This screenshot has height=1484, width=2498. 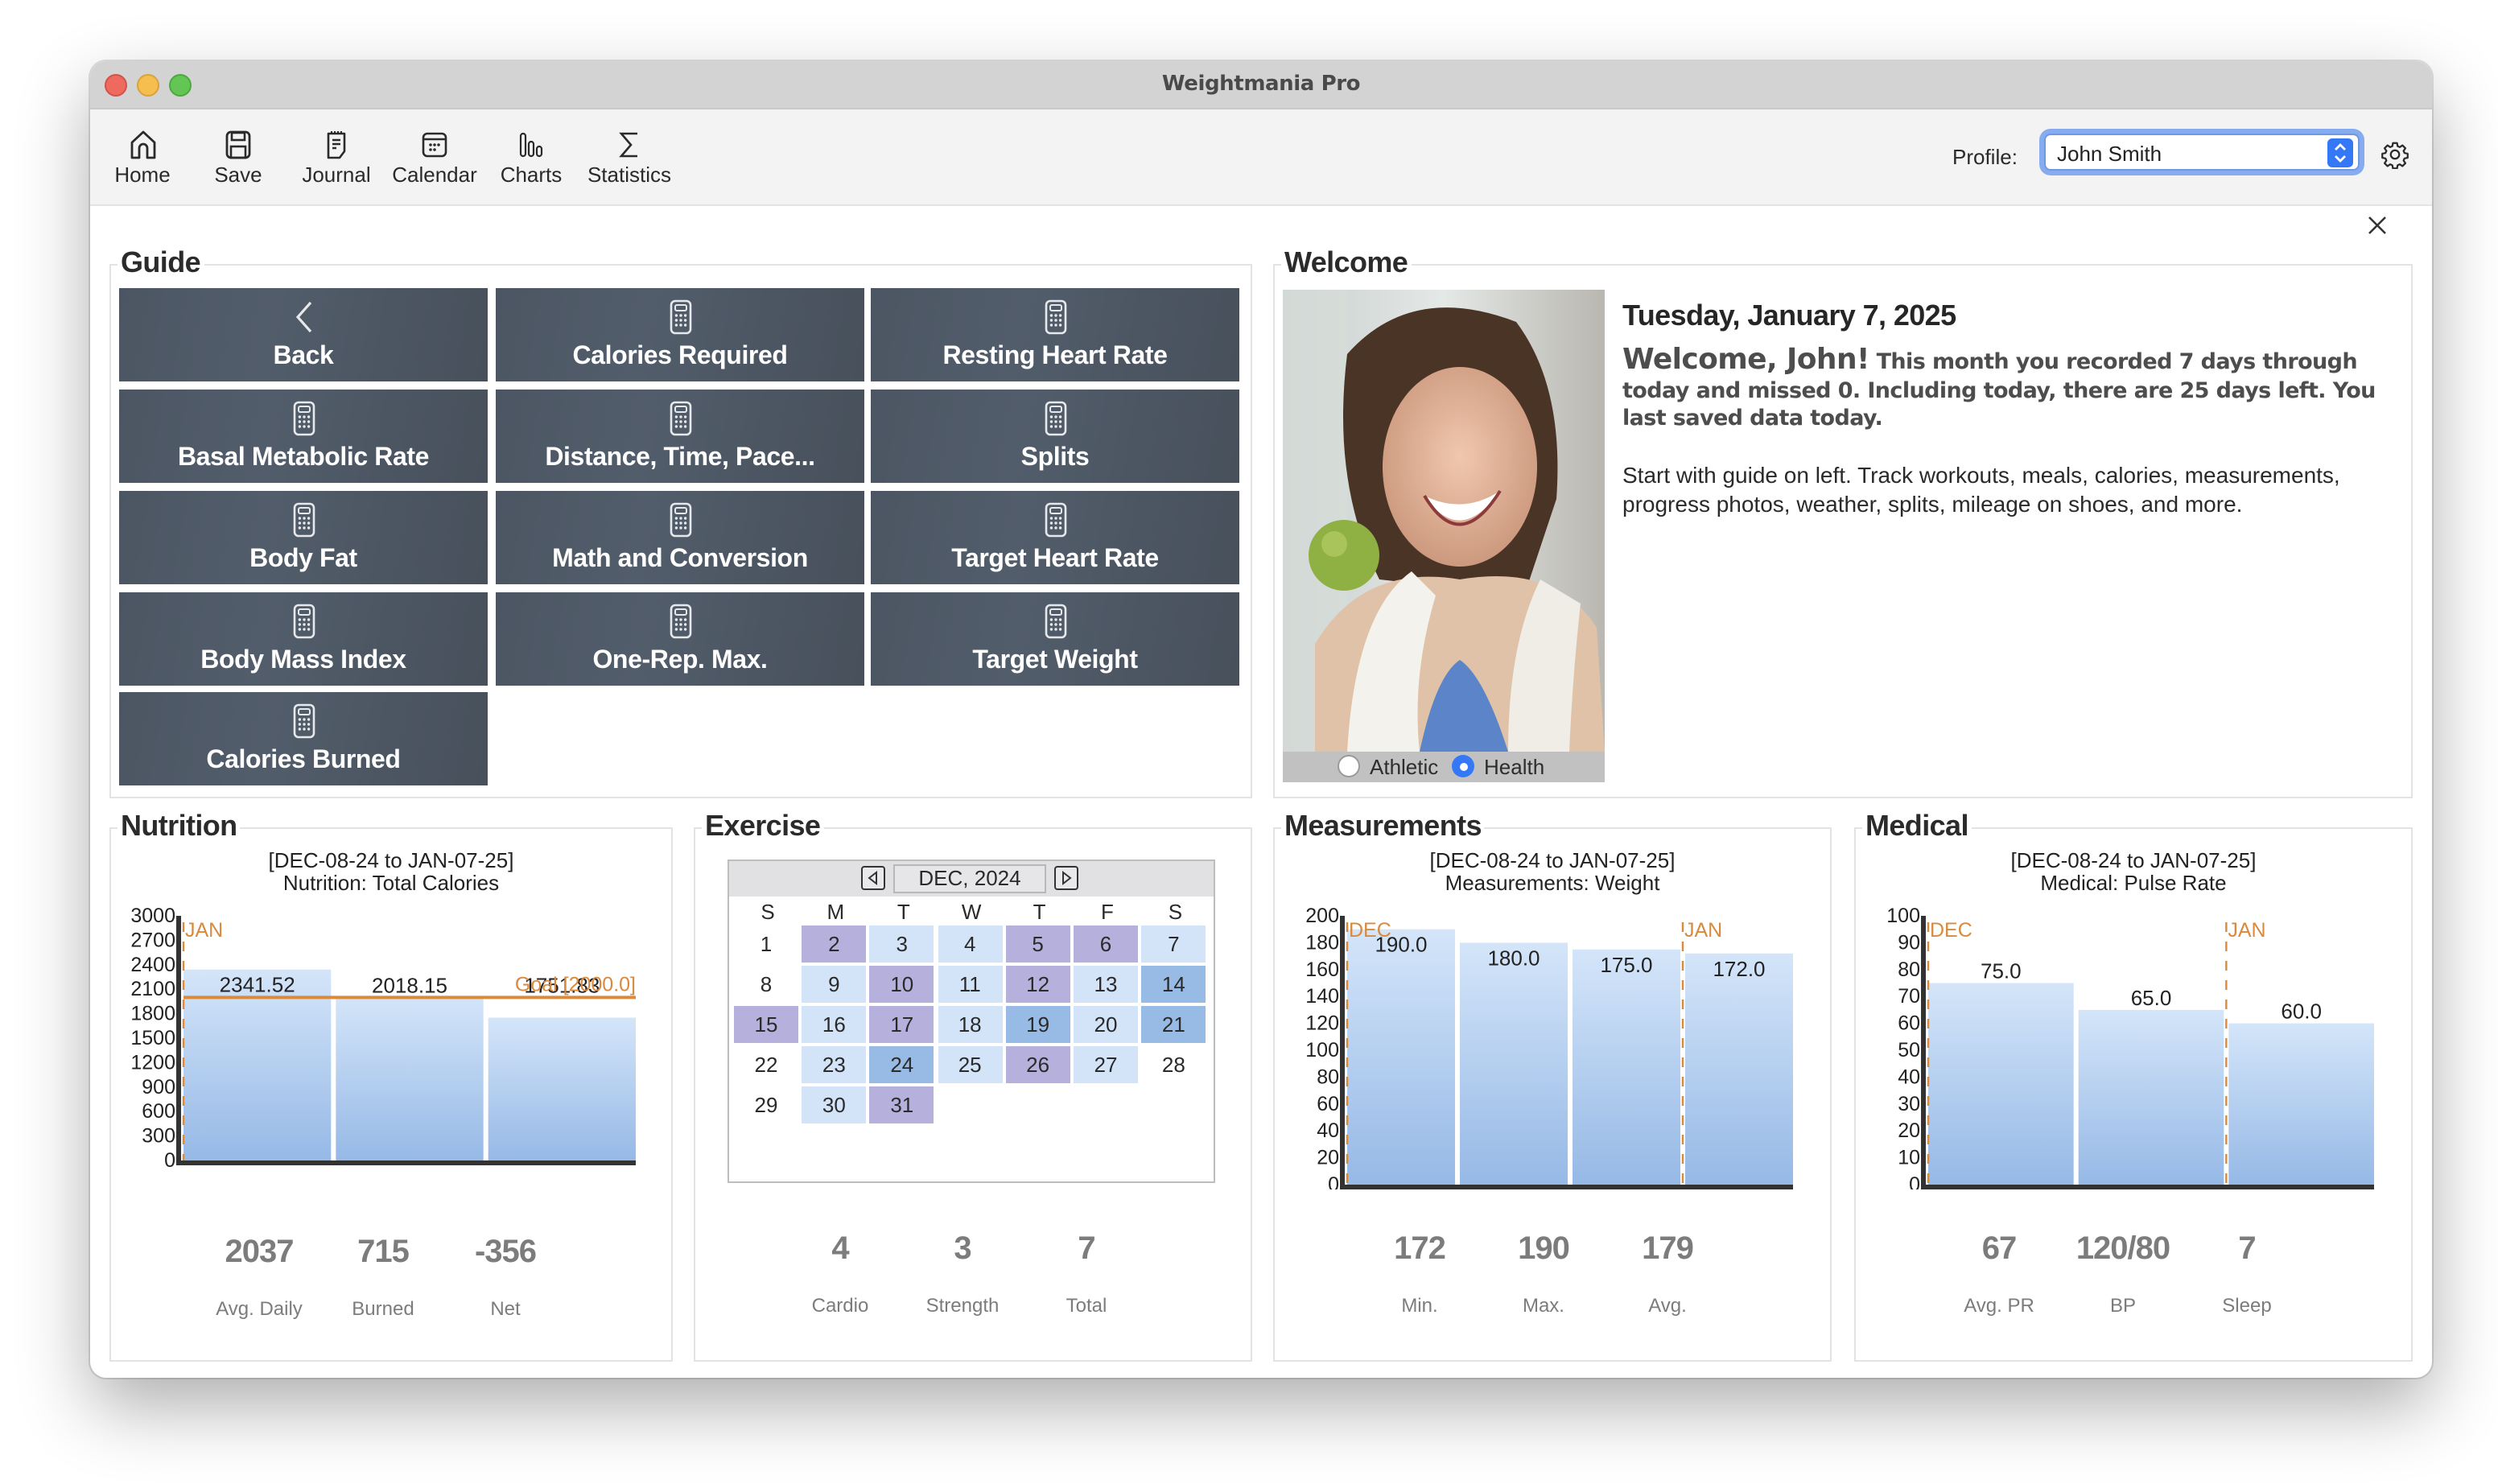 What do you see at coordinates (2395, 154) in the screenshot?
I see `gear-icon` at bounding box center [2395, 154].